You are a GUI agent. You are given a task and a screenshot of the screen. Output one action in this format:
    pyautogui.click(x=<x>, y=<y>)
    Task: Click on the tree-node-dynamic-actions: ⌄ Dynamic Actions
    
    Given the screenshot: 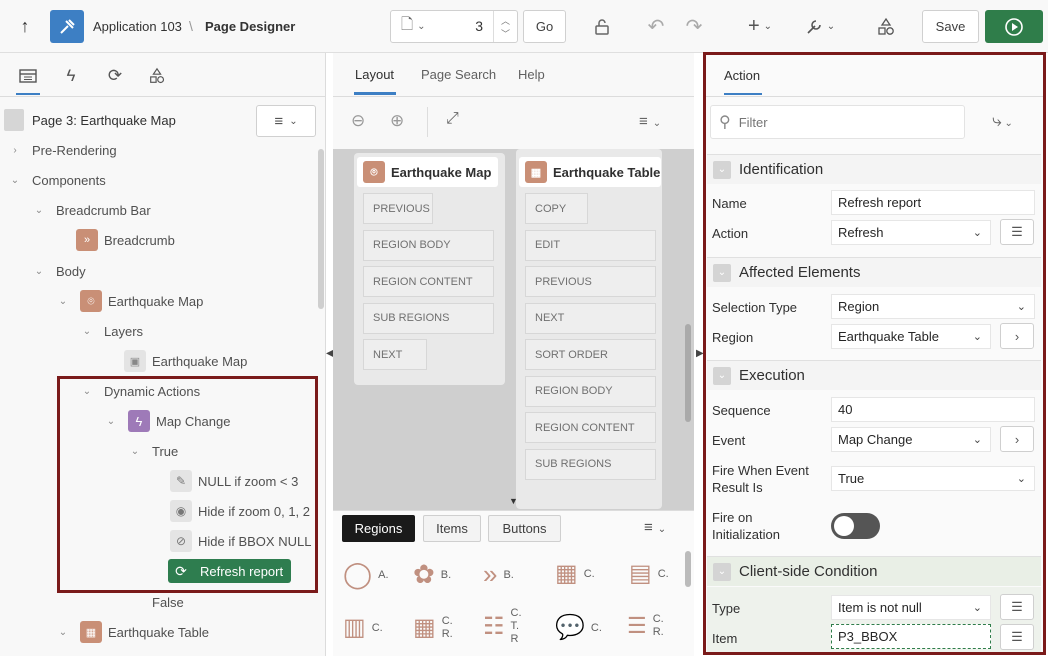 What is the action you would take?
    pyautogui.click(x=140, y=391)
    